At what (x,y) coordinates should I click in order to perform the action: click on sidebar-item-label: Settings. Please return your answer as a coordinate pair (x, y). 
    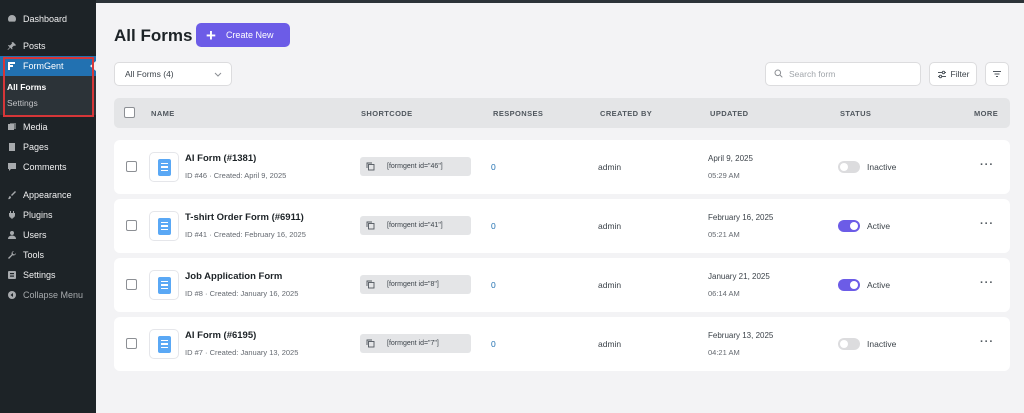
    Looking at the image, I should click on (39, 275).